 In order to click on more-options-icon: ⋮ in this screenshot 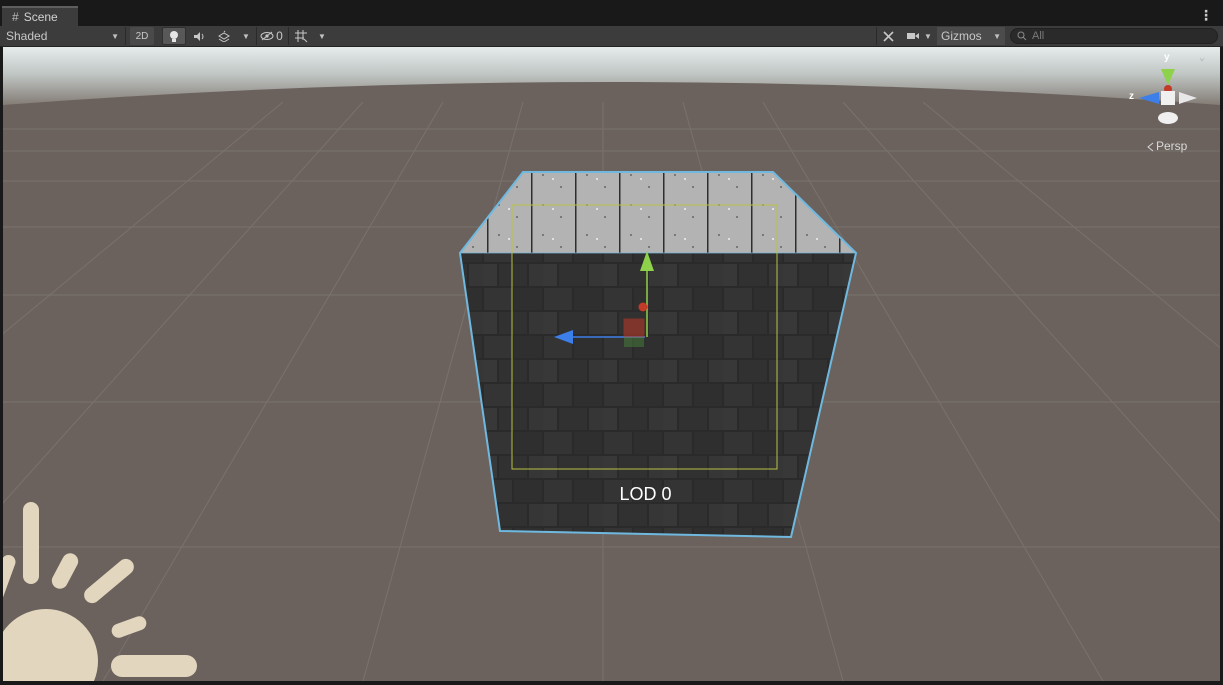, I will do `click(1206, 15)`.